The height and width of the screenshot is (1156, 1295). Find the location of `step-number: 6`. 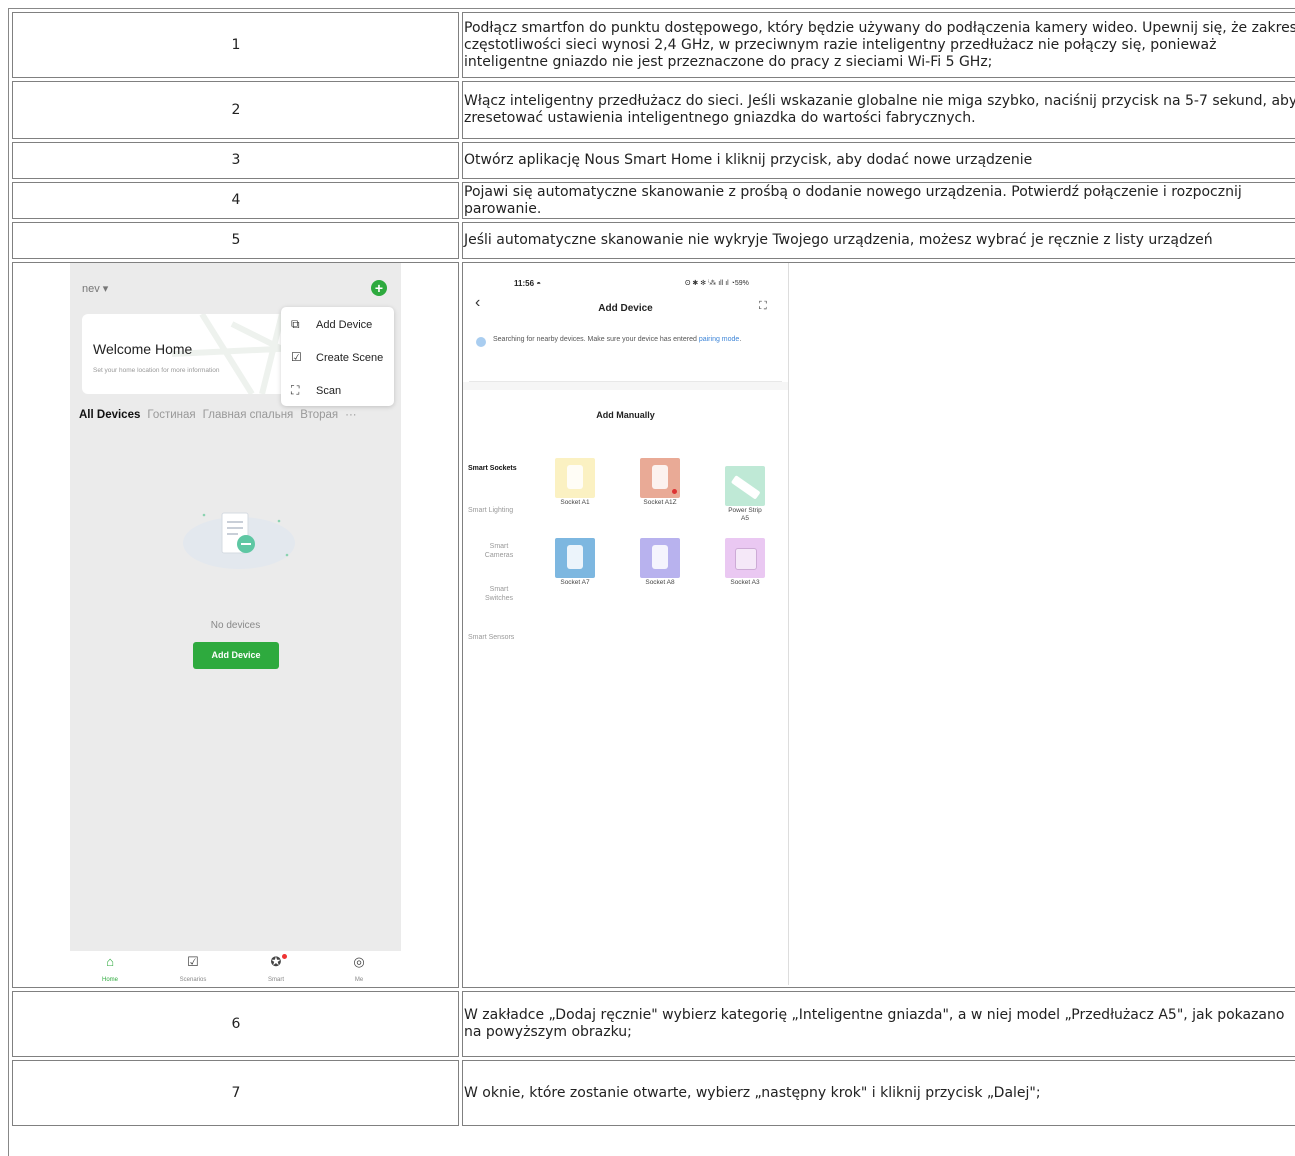

step-number: 6 is located at coordinates (235, 1024).